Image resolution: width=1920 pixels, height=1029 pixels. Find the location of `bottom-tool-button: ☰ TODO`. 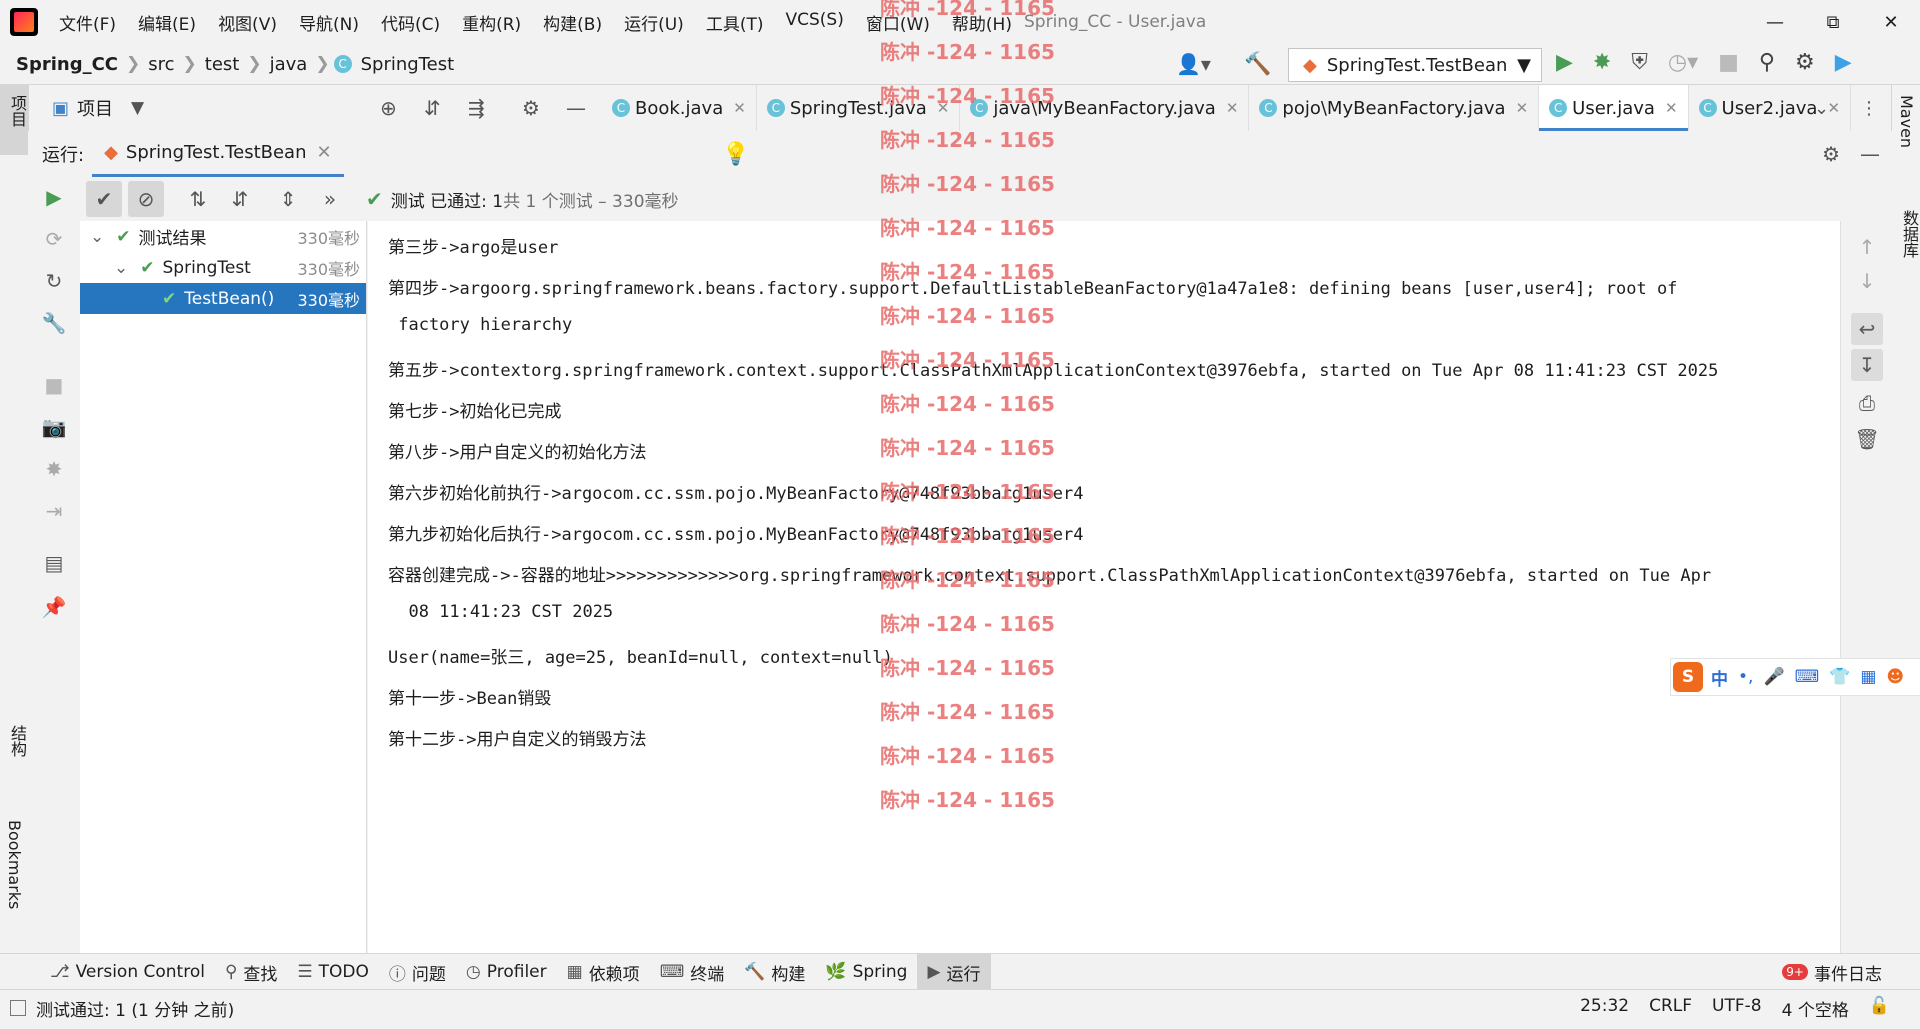

bottom-tool-button: ☰ TODO is located at coordinates (333, 972).